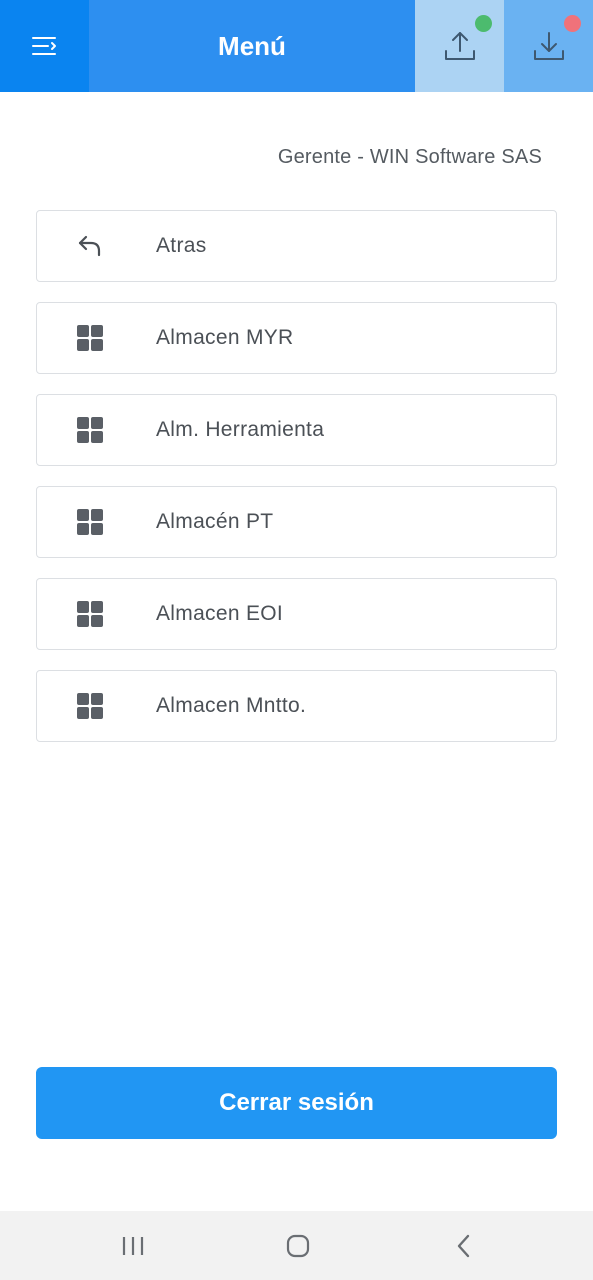 This screenshot has height=1280, width=593. I want to click on back-chevron-icon, so click(463, 1246).